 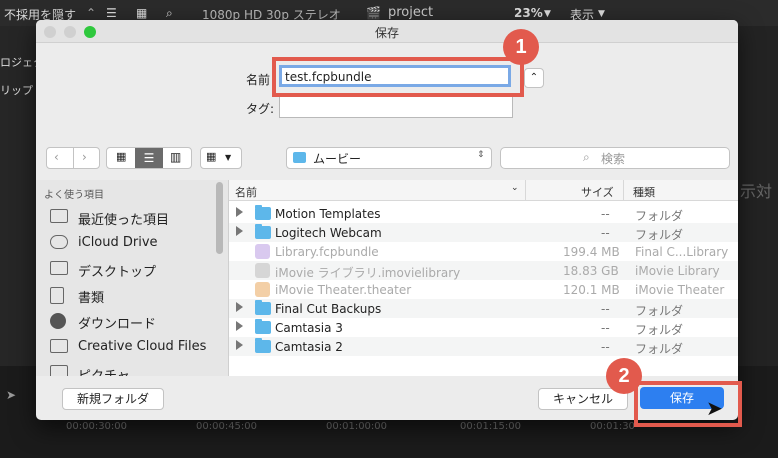 What do you see at coordinates (515, 188) in the screenshot?
I see `sort-chevron-icon: ⌄` at bounding box center [515, 188].